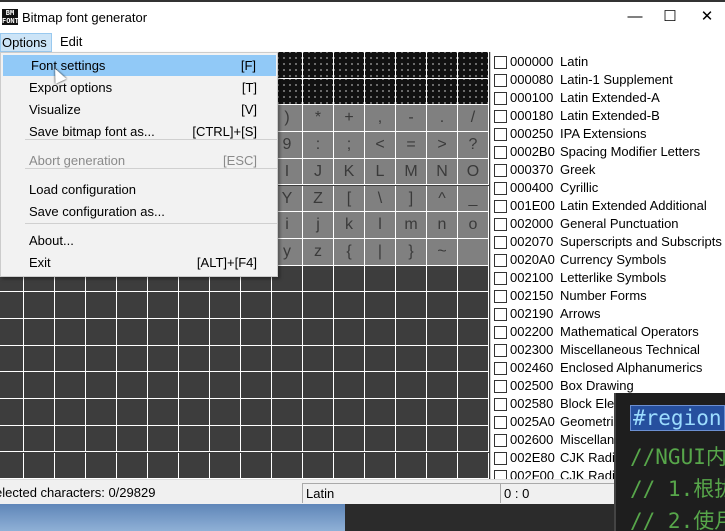 The height and width of the screenshot is (531, 725). Describe the element at coordinates (318, 145) in the screenshot. I see `char-cell: :` at that location.